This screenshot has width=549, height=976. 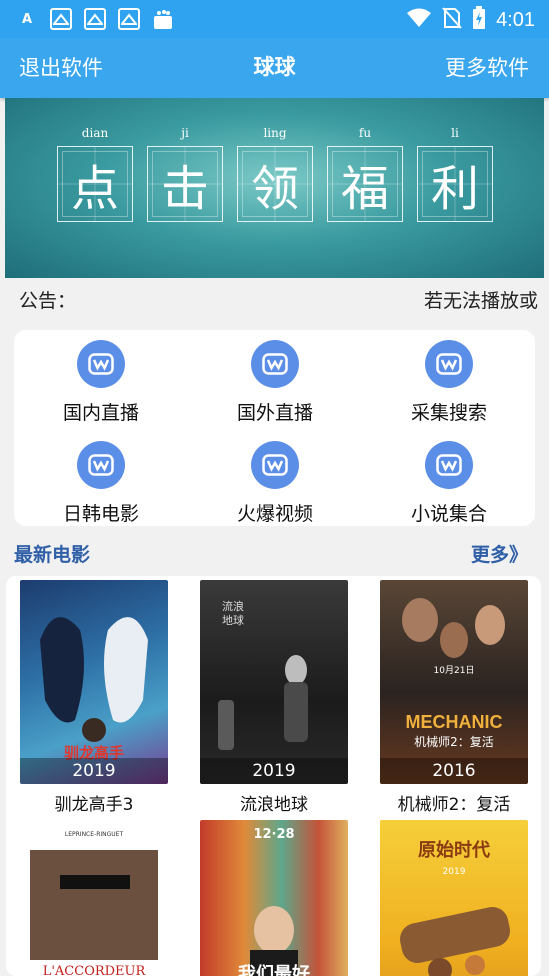 I want to click on svg-text: 2019, so click(x=454, y=872).